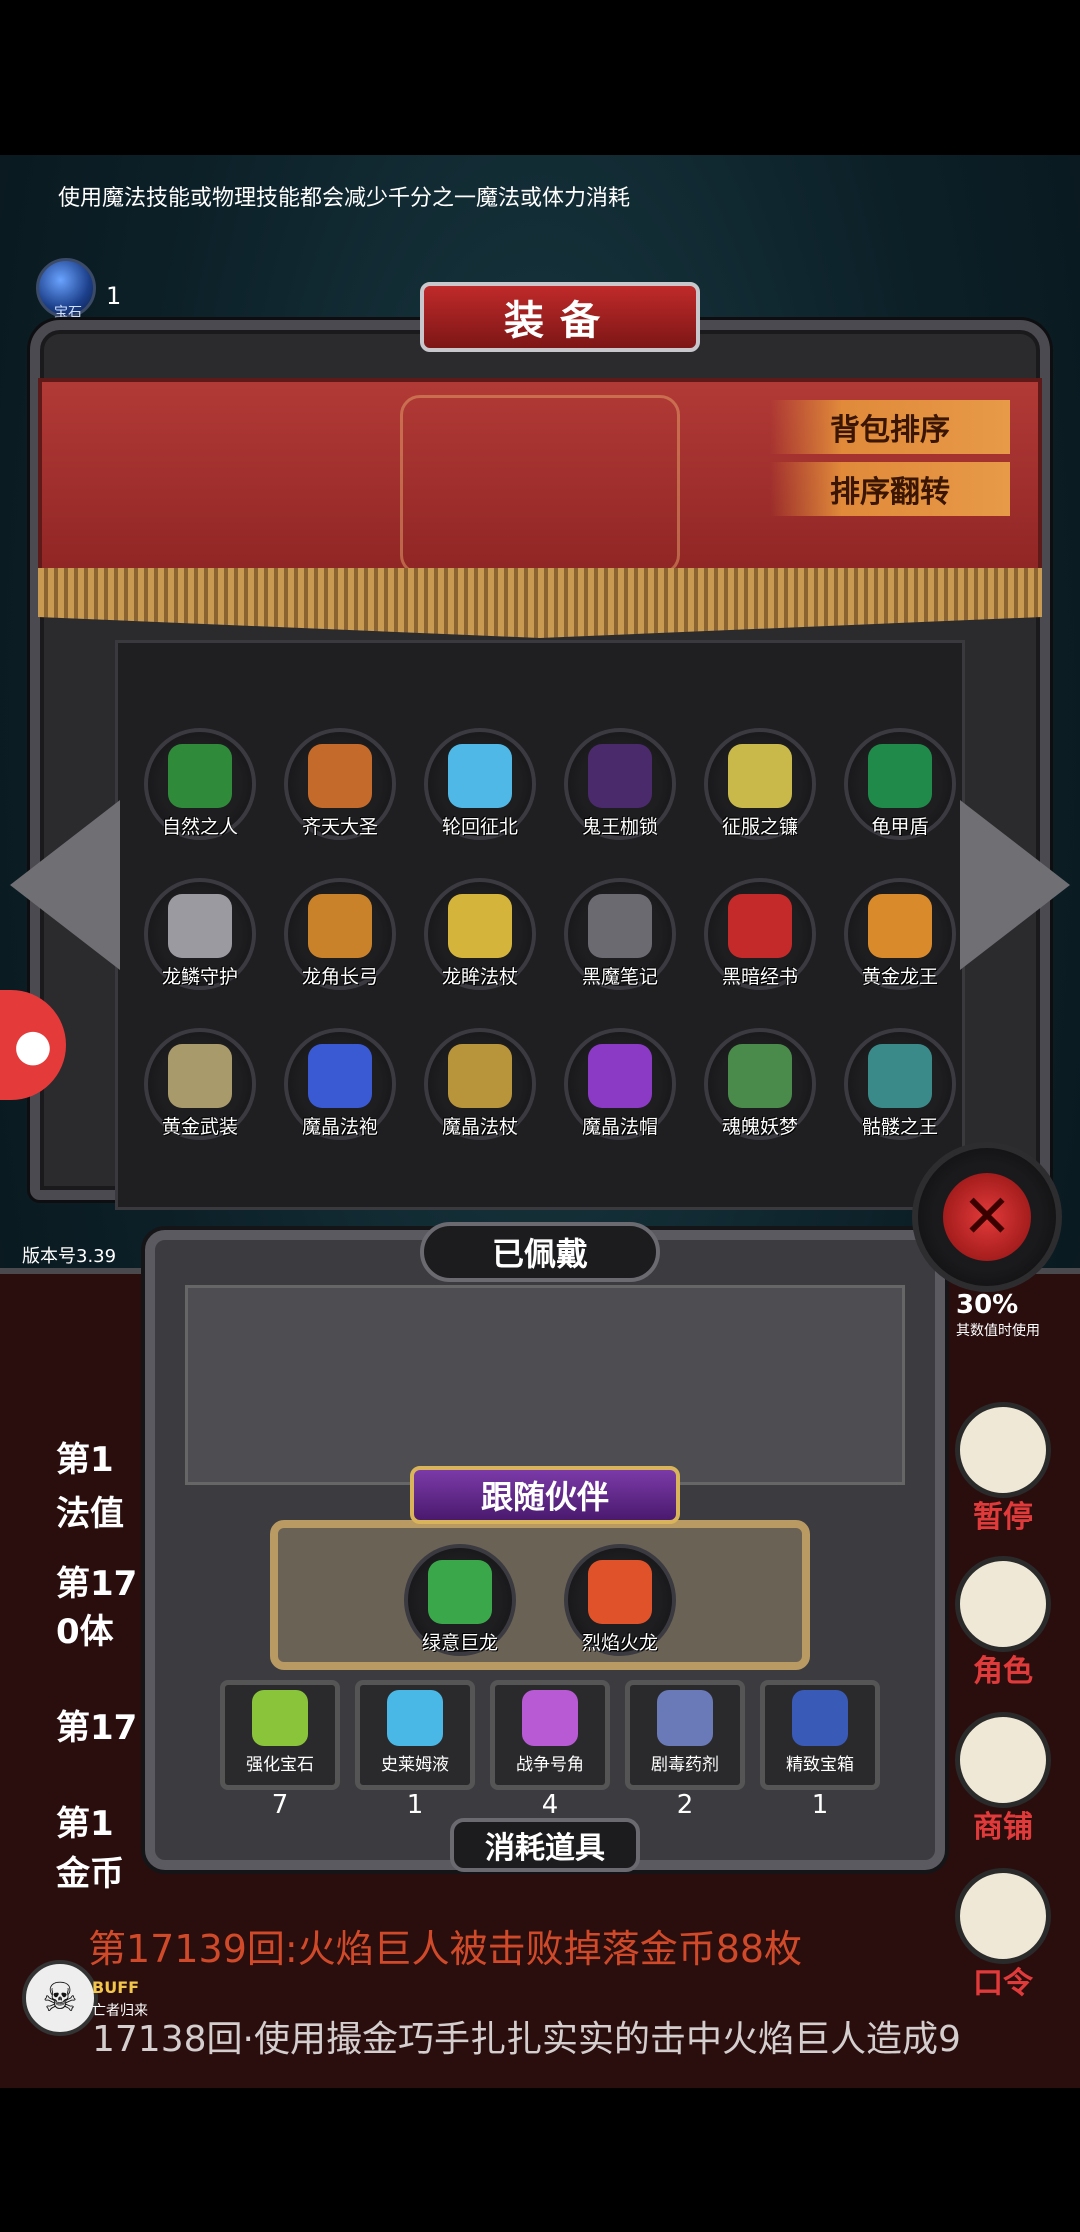  Describe the element at coordinates (479, 1127) in the screenshot. I see `equipment-item-label: 魔晶法杖` at that location.